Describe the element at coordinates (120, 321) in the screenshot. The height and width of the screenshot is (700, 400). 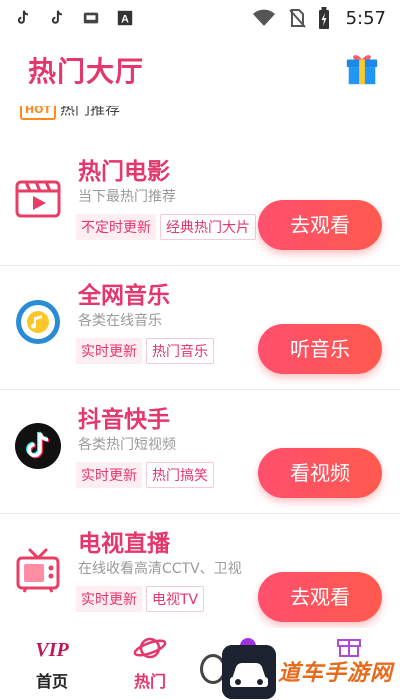
I see `card-subtitle: 各类在线音乐` at that location.